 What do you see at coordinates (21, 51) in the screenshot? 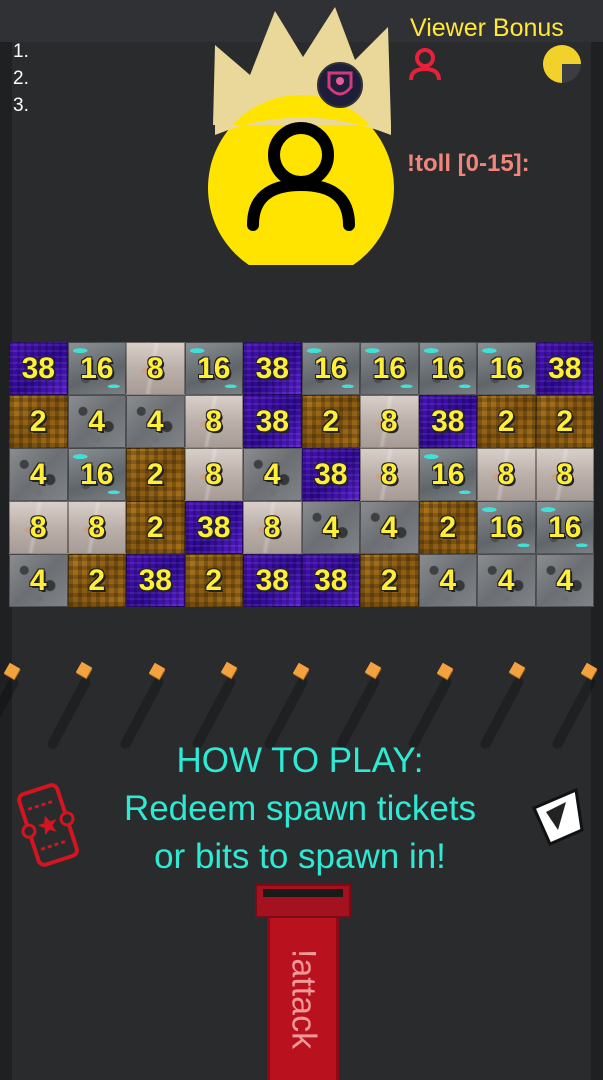
I see `rank-1: 1.` at bounding box center [21, 51].